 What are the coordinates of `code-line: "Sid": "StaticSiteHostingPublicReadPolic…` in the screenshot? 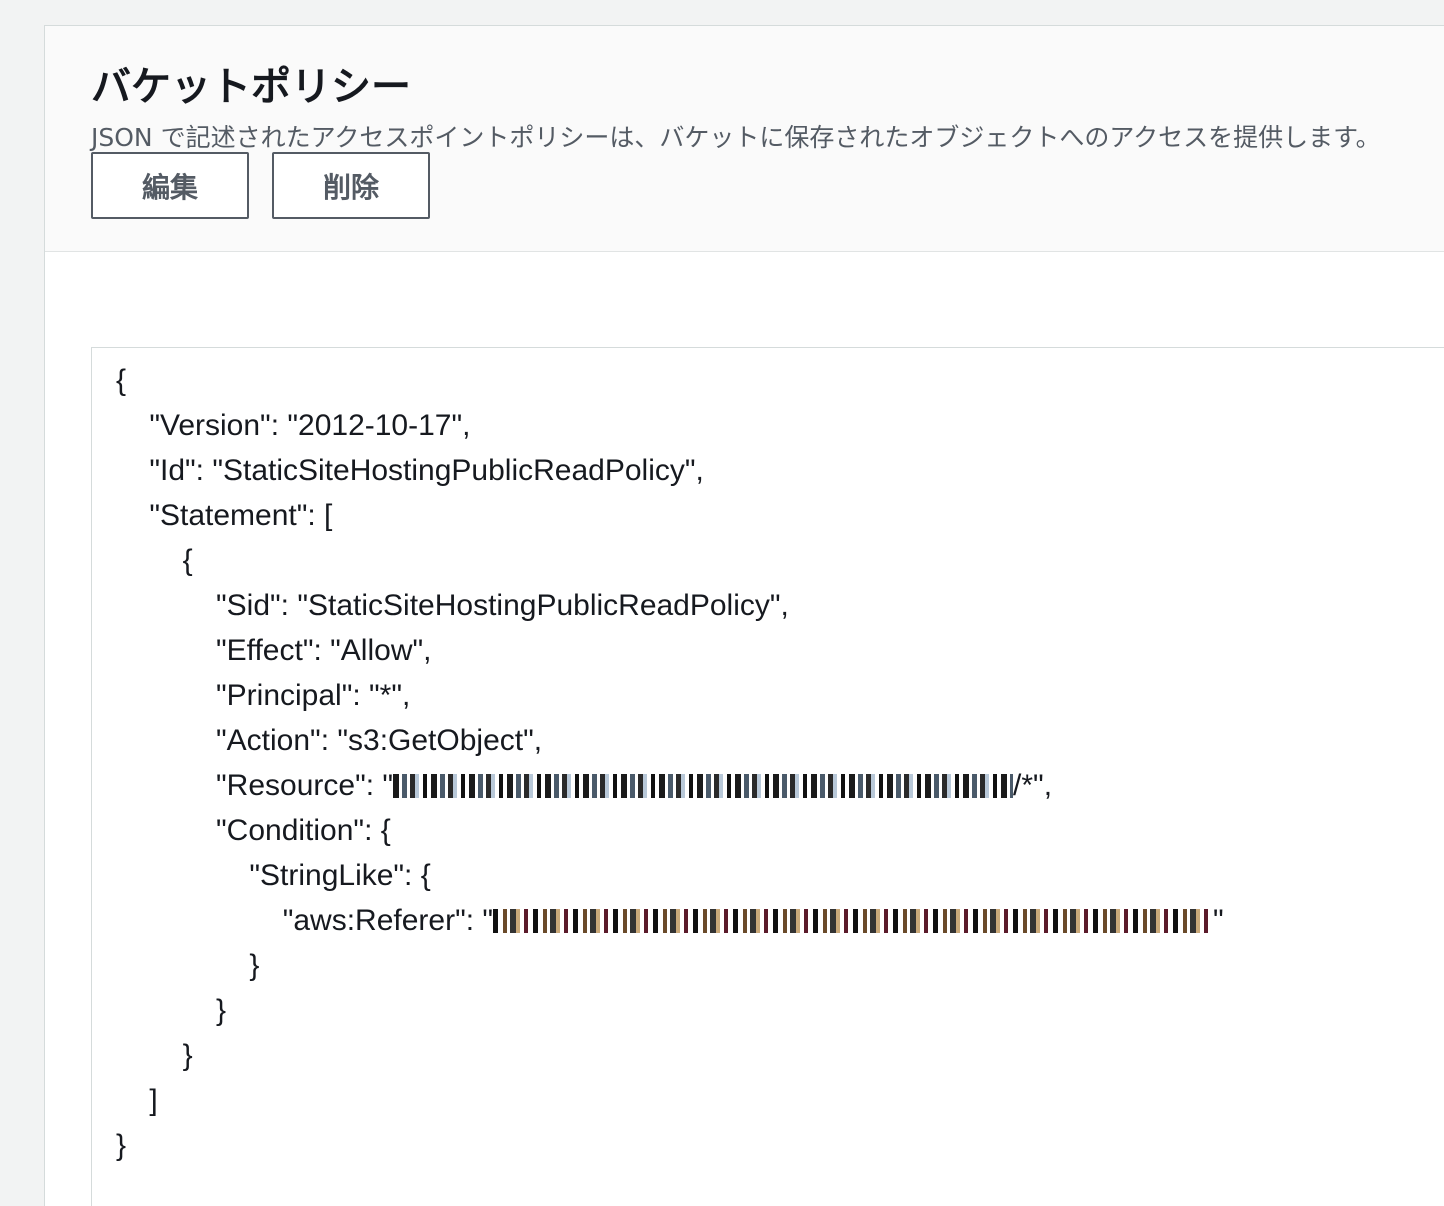 It's located at (452, 605).